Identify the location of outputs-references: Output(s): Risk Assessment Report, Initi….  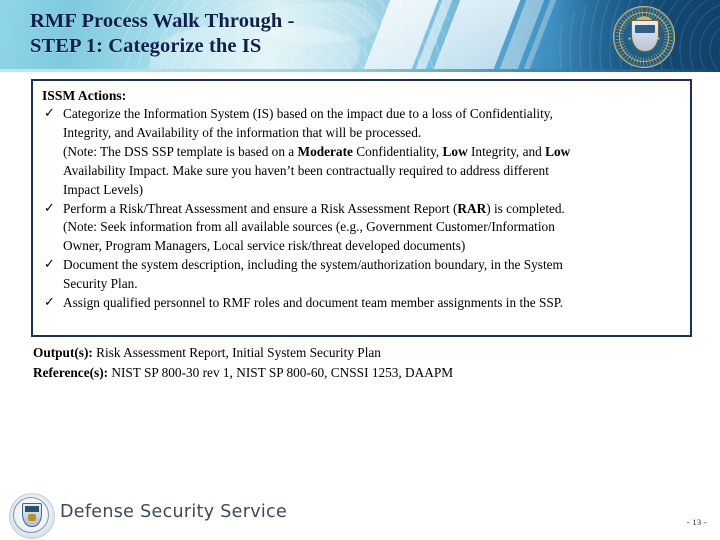
(363, 362).